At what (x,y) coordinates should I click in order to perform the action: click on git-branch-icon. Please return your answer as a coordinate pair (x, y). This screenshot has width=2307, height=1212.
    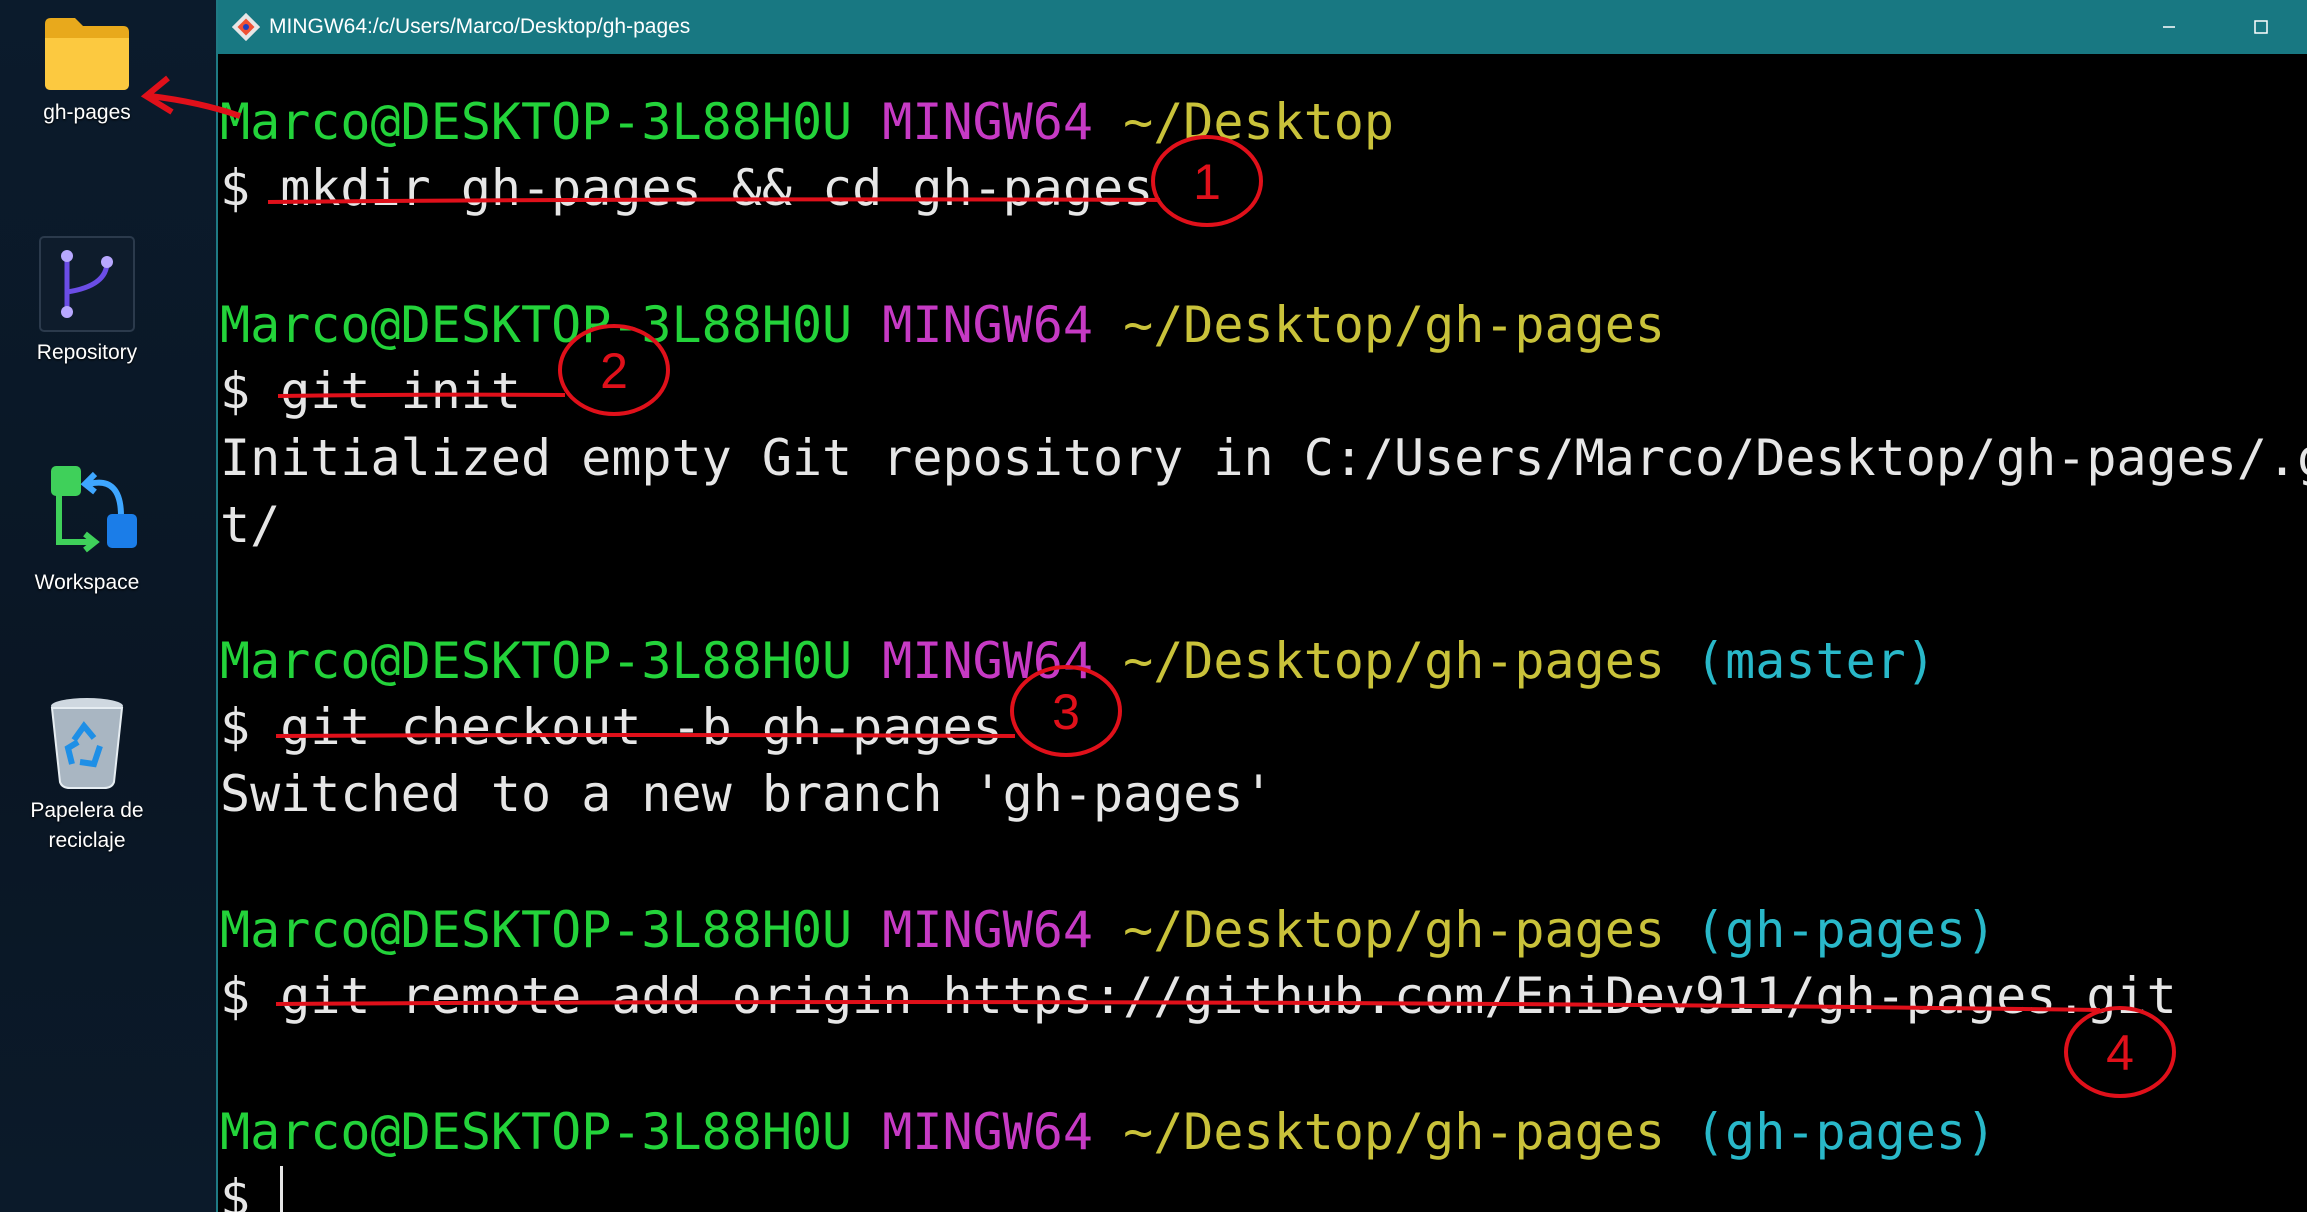
    Looking at the image, I should click on (87, 284).